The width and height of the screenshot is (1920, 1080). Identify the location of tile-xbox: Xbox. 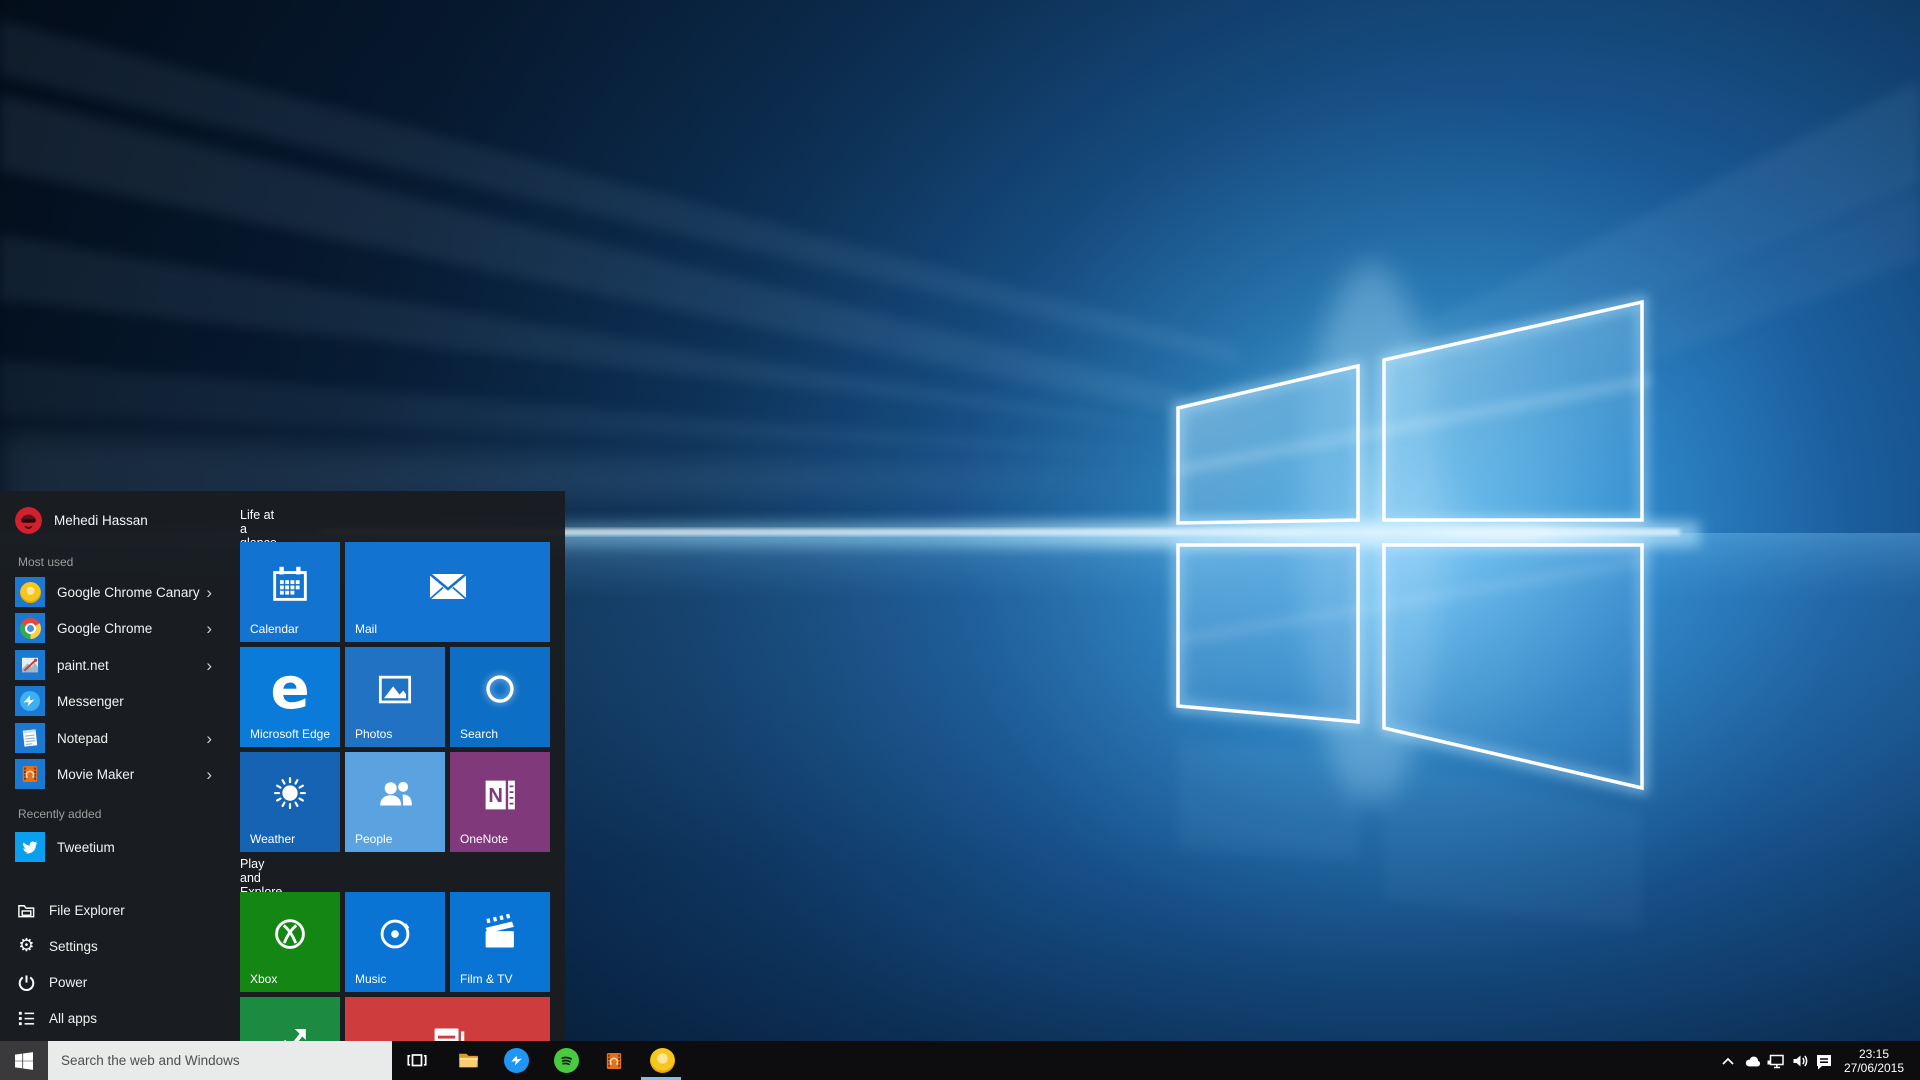
(290, 942).